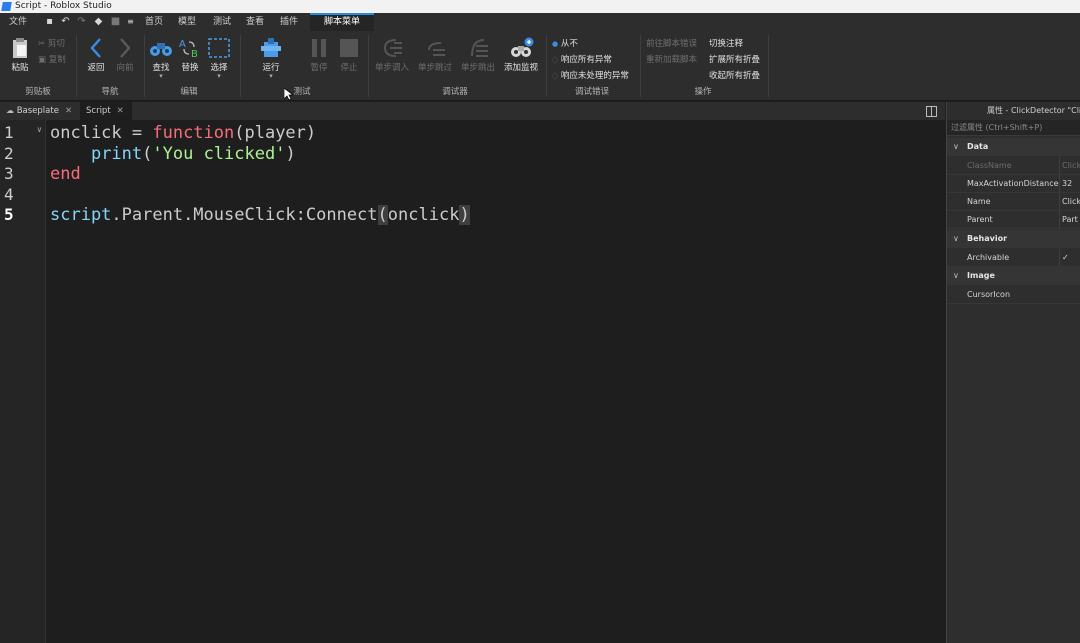 Image resolution: width=1080 pixels, height=643 pixels. I want to click on customize-toolbar-icon: ≡, so click(130, 21).